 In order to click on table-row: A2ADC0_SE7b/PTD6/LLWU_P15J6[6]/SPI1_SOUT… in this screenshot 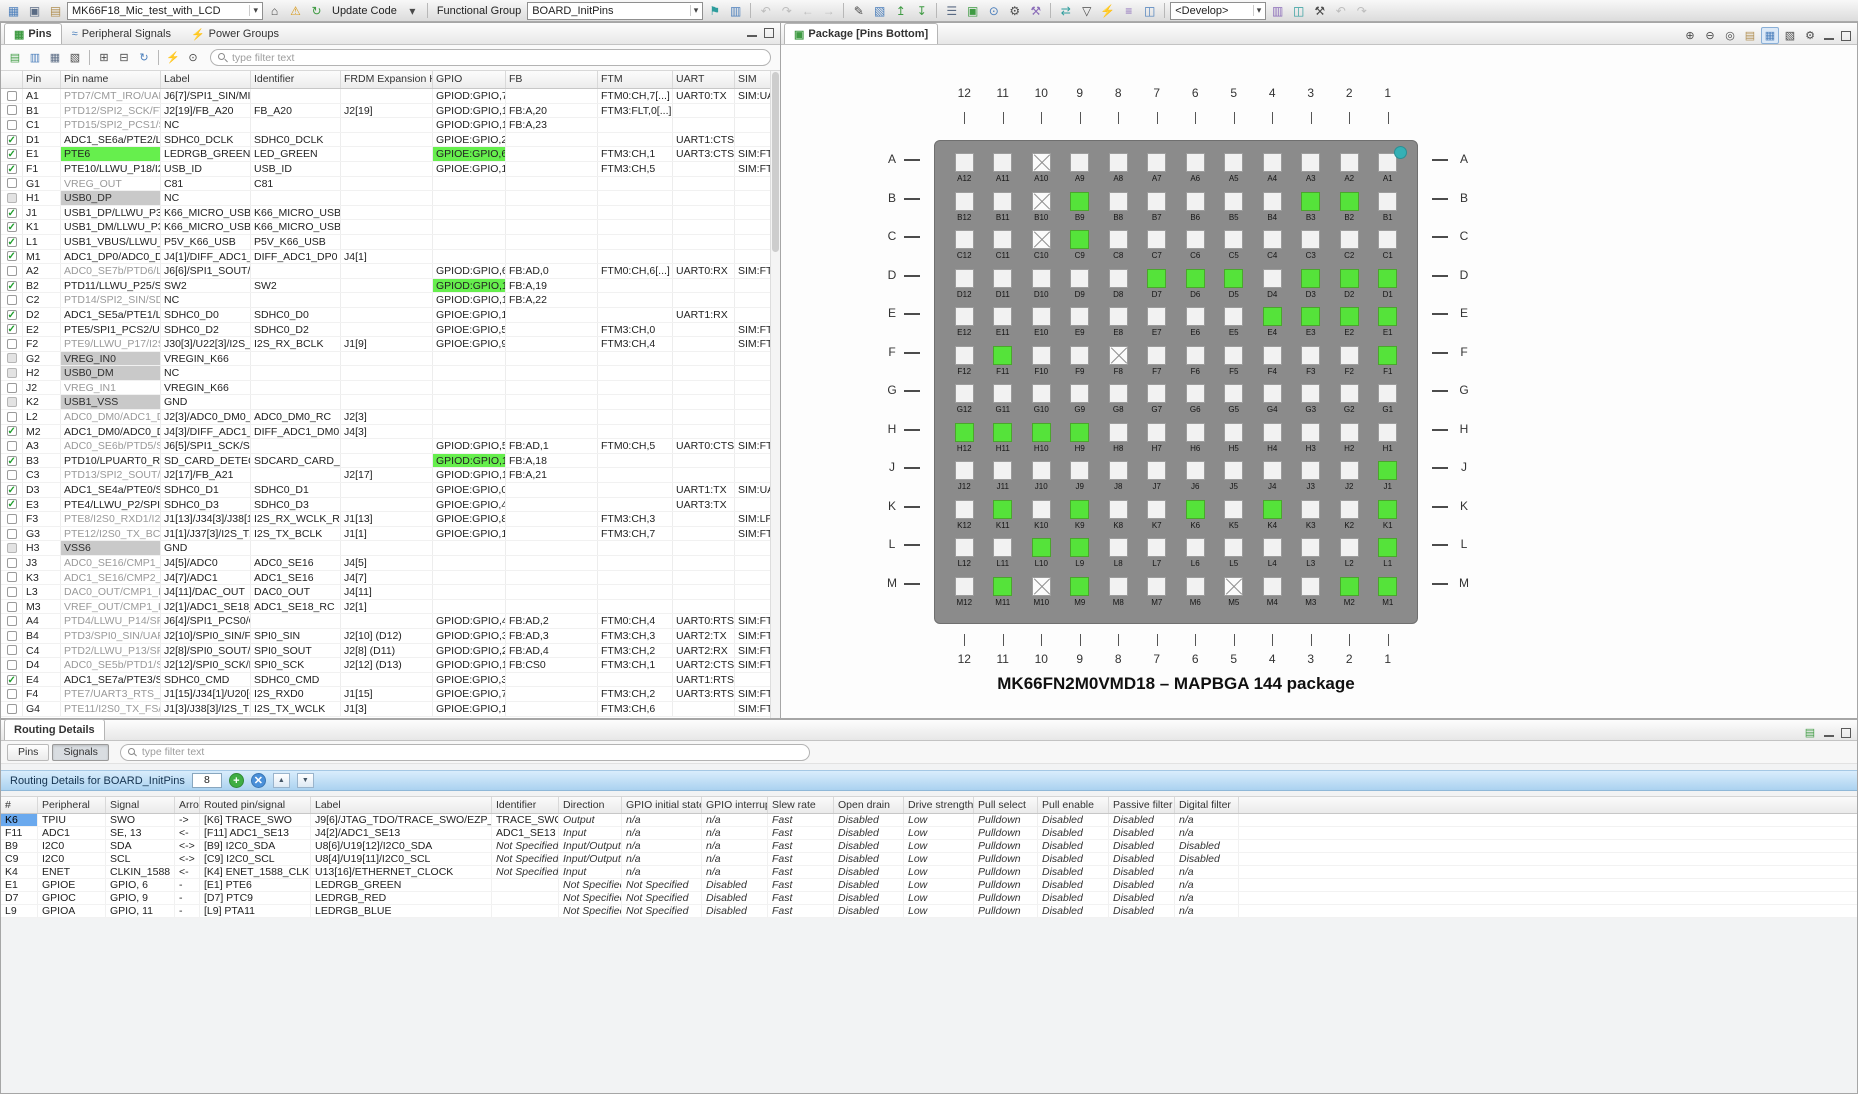, I will do `click(390, 271)`.